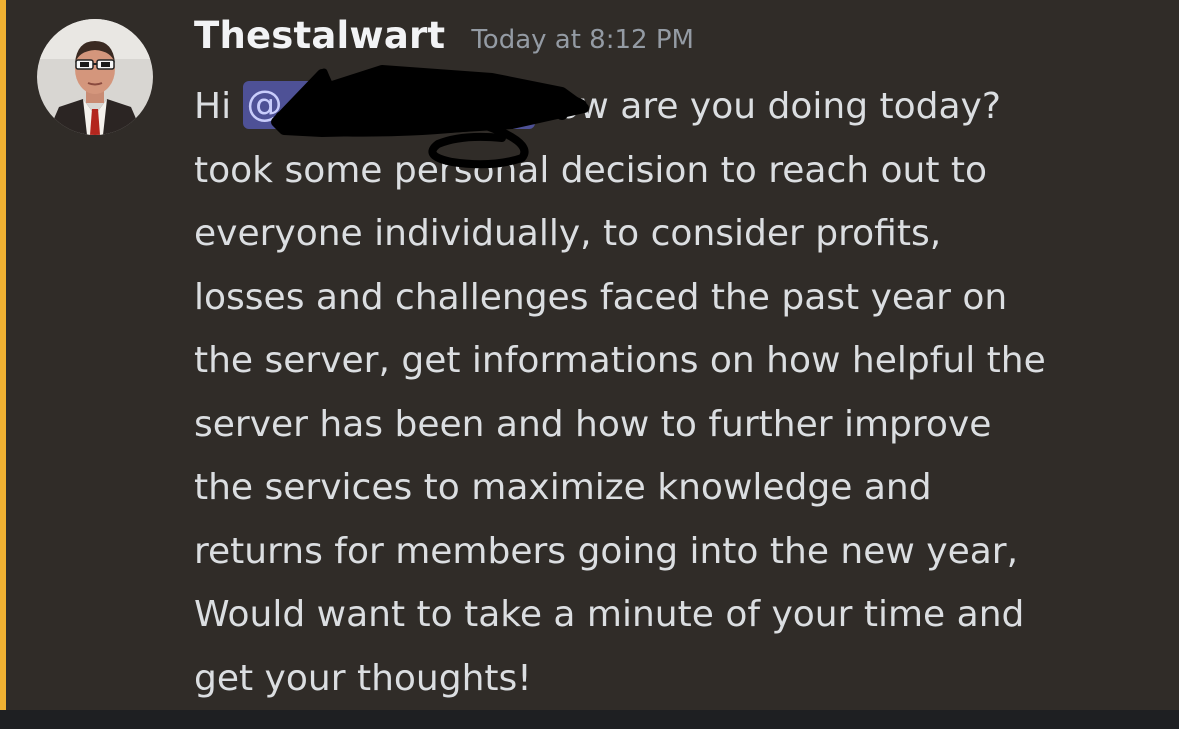  I want to click on message-timestamp: Today at 8:12 PM, so click(582, 40).